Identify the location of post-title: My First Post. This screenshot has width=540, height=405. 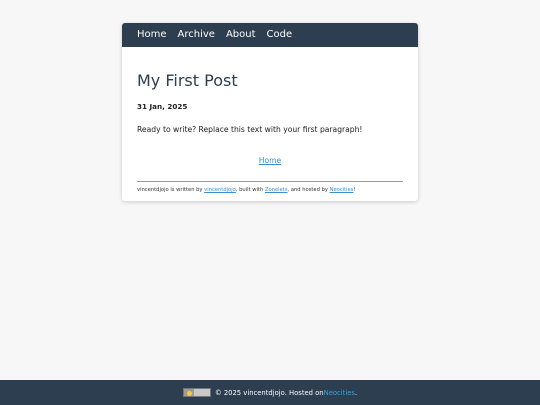
(187, 80).